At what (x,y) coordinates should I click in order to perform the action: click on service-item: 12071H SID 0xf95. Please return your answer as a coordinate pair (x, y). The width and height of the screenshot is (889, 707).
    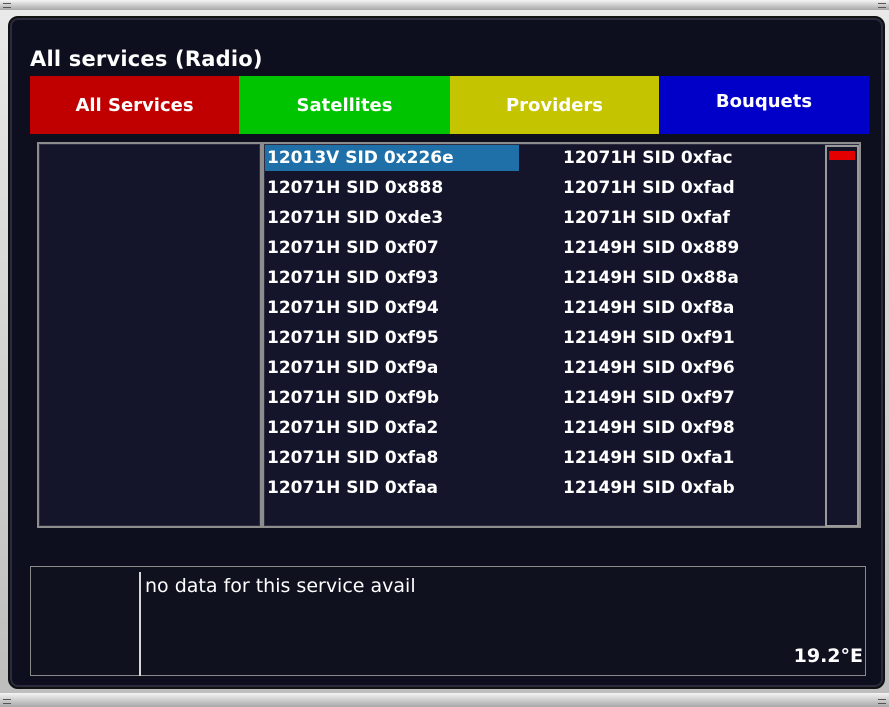
    Looking at the image, I should click on (352, 338).